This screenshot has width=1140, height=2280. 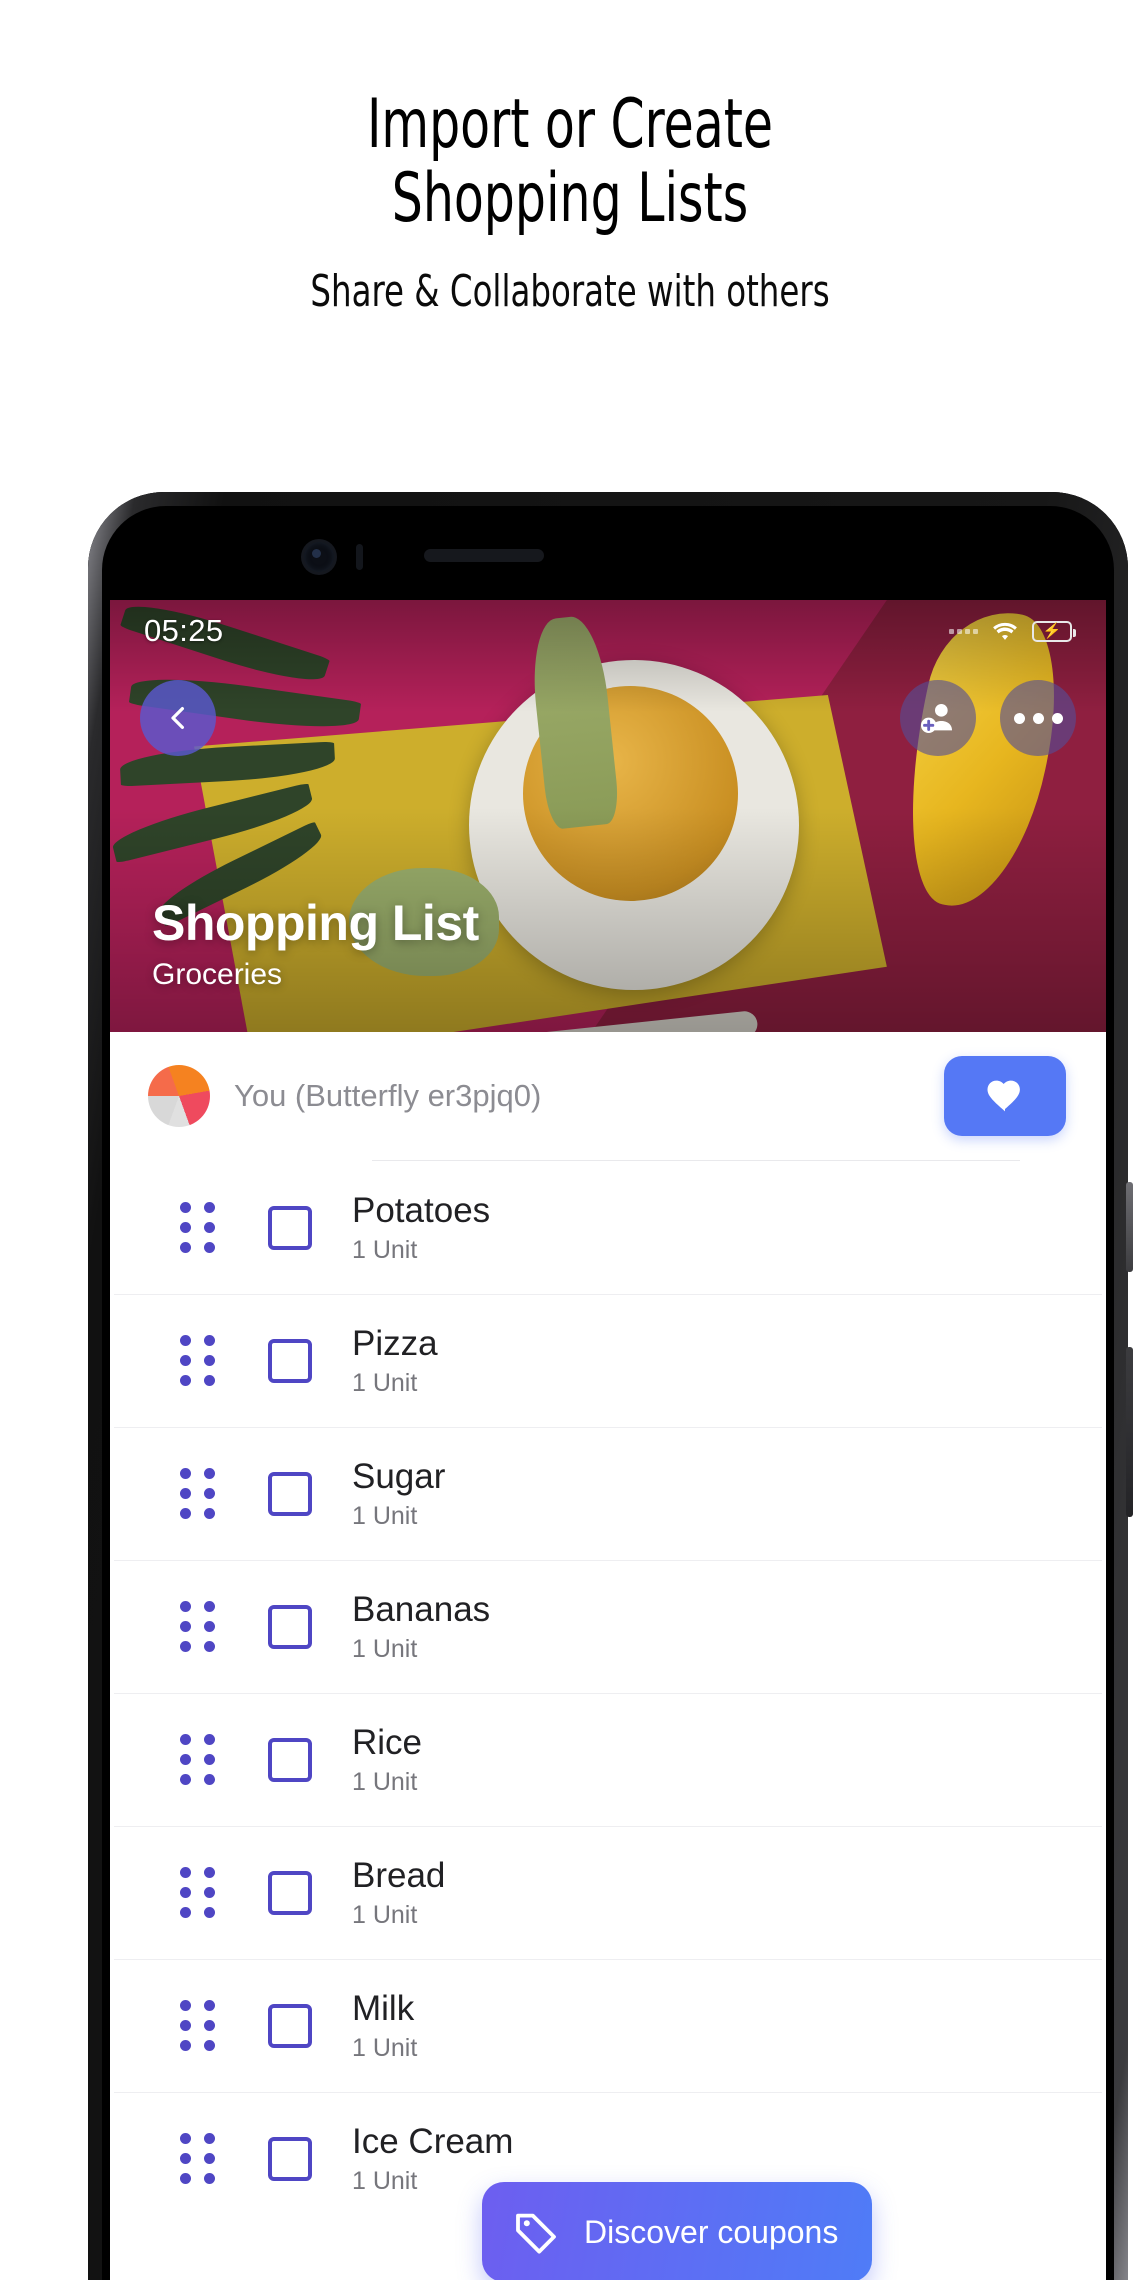 I want to click on chevron-left-icon, so click(x=177, y=718).